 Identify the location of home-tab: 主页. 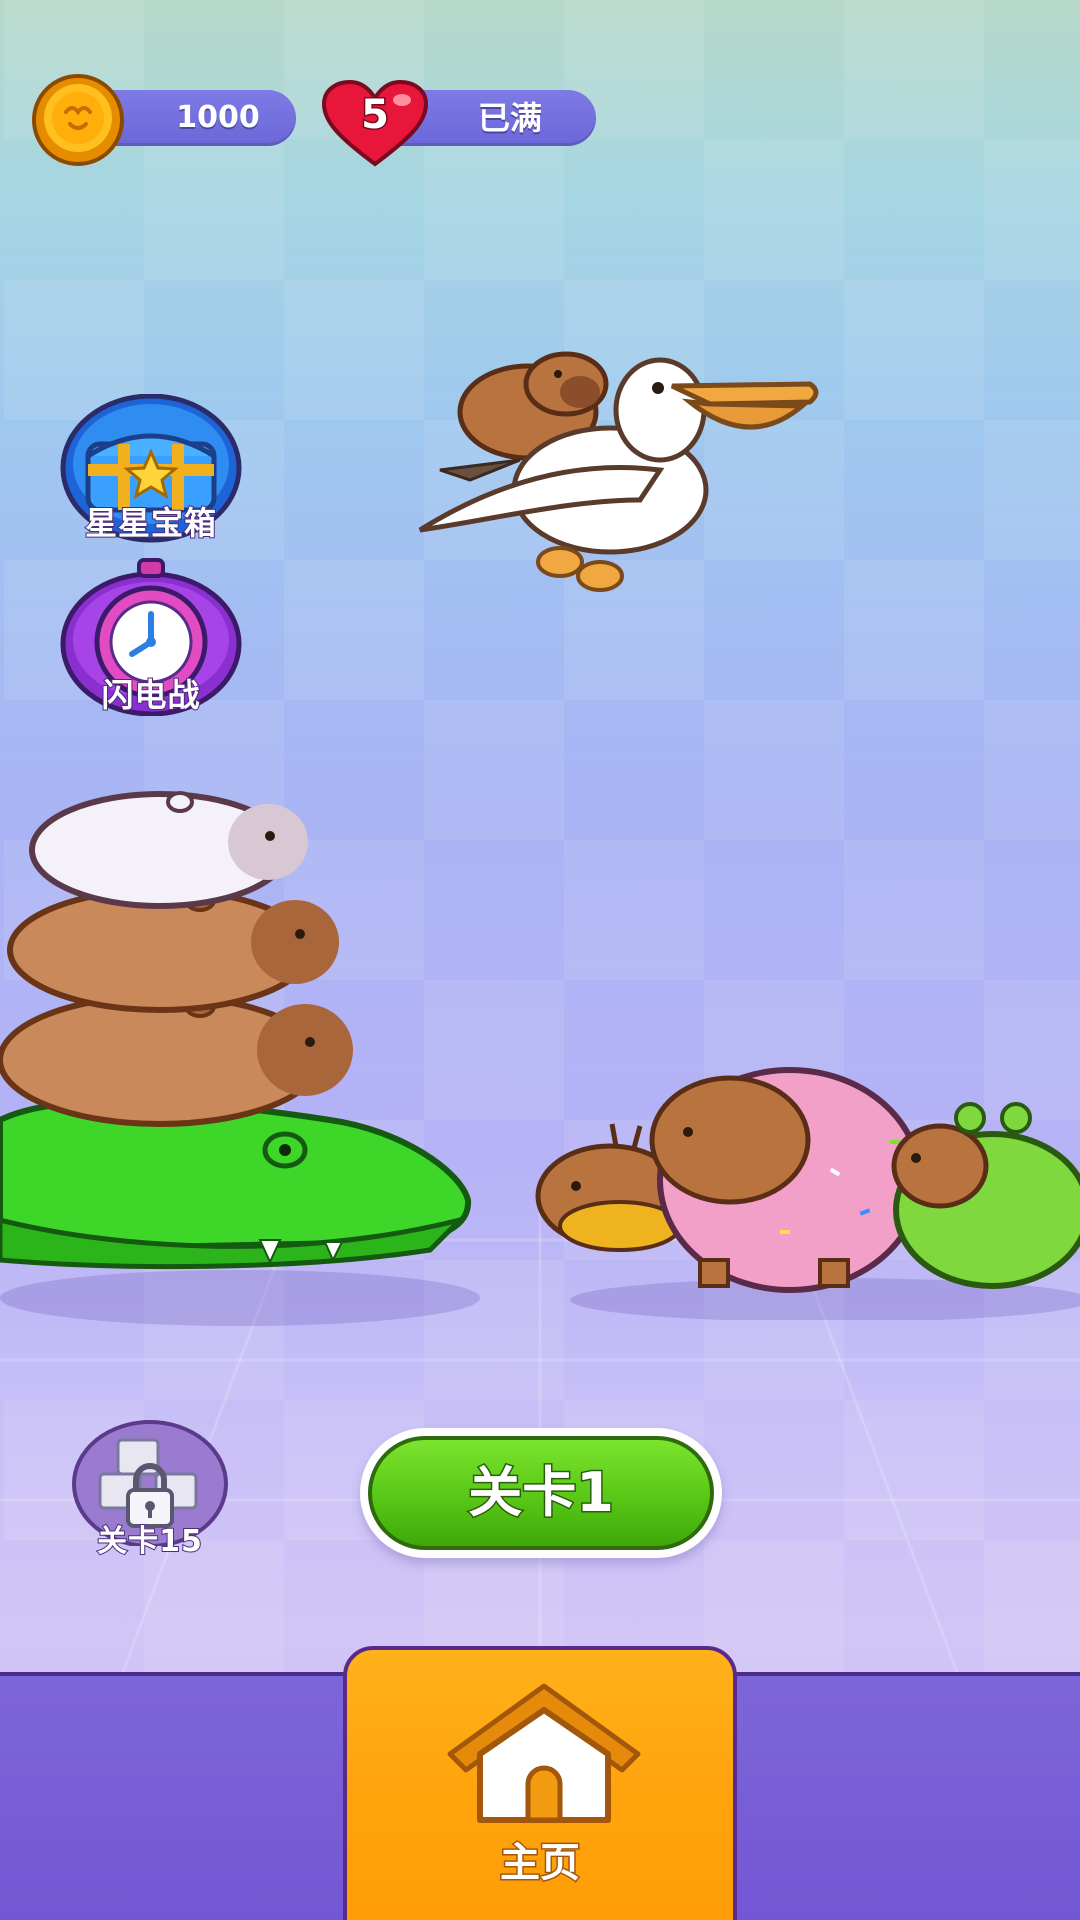
(540, 1783).